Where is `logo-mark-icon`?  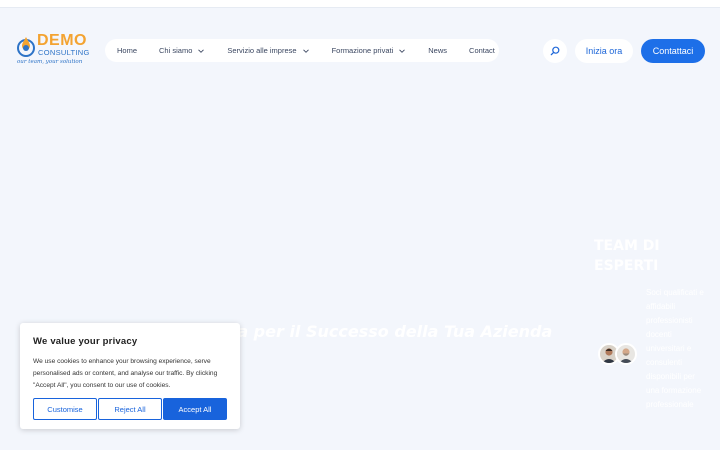
logo-mark-icon is located at coordinates (26, 47).